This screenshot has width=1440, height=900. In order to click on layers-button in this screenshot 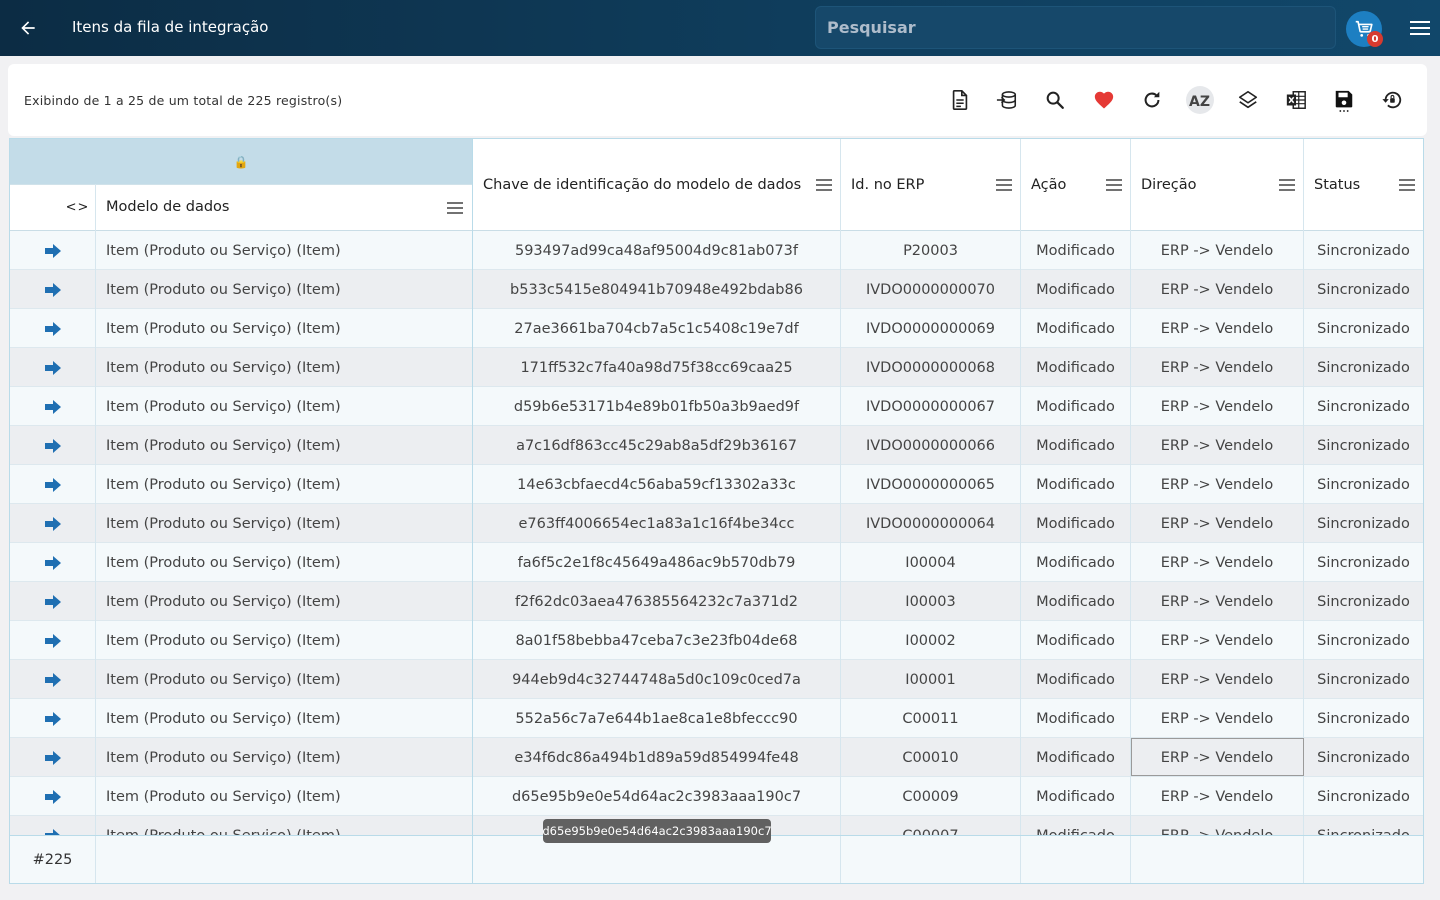, I will do `click(1248, 100)`.